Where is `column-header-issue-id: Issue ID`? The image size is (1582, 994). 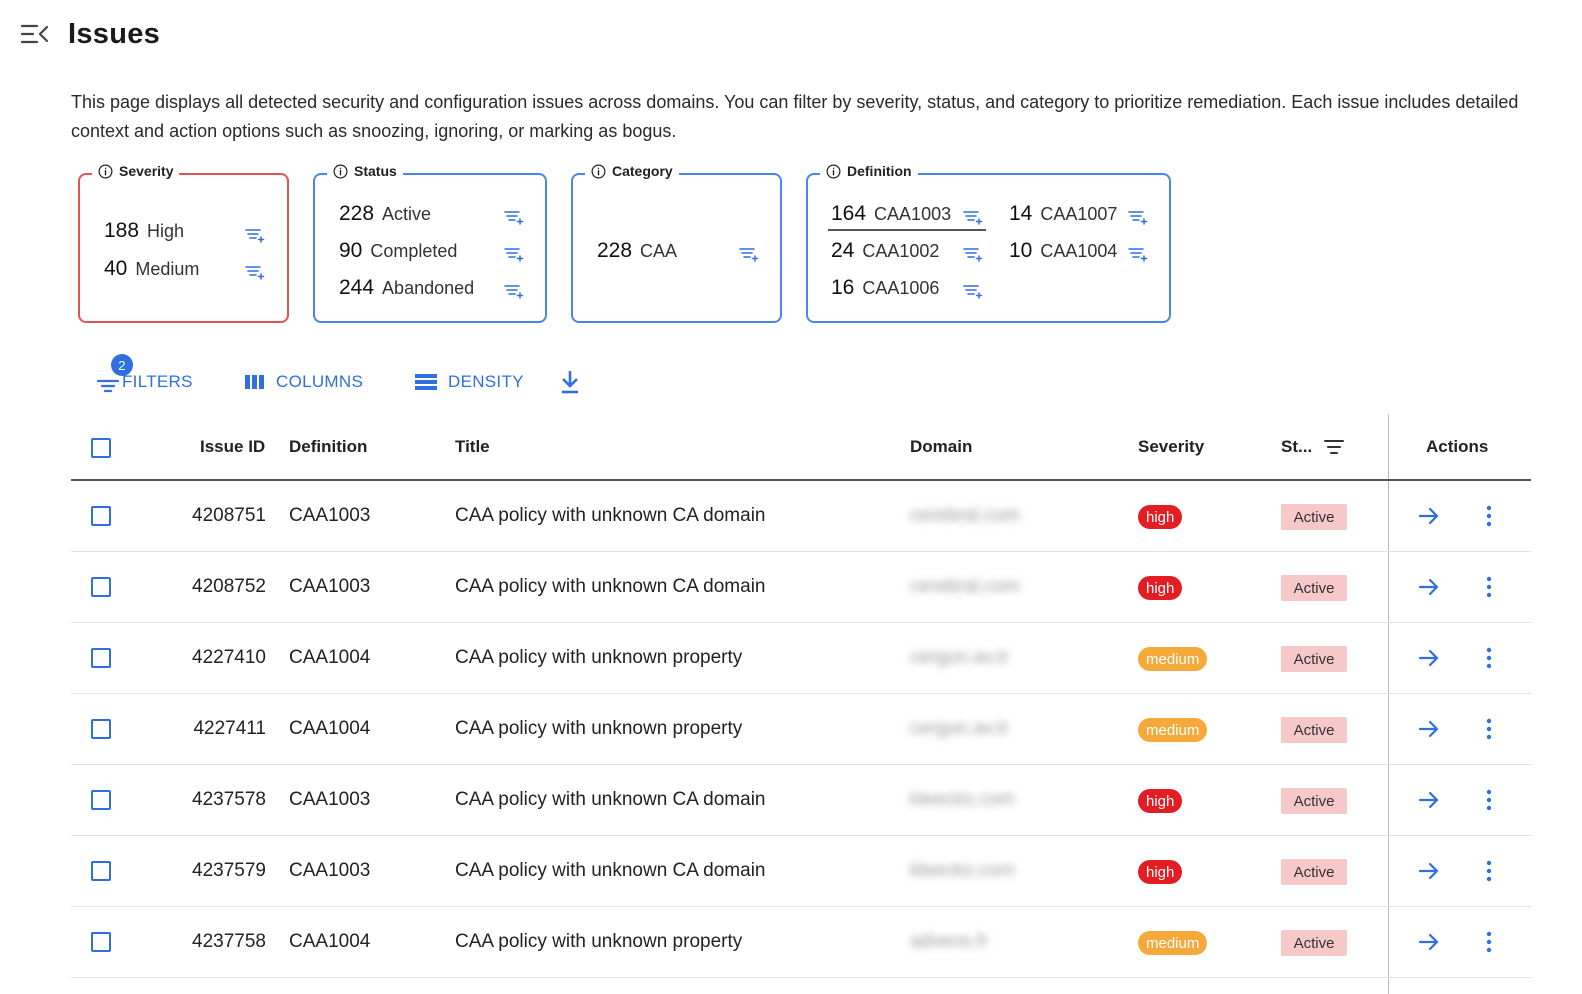
column-header-issue-id: Issue ID is located at coordinates (232, 447).